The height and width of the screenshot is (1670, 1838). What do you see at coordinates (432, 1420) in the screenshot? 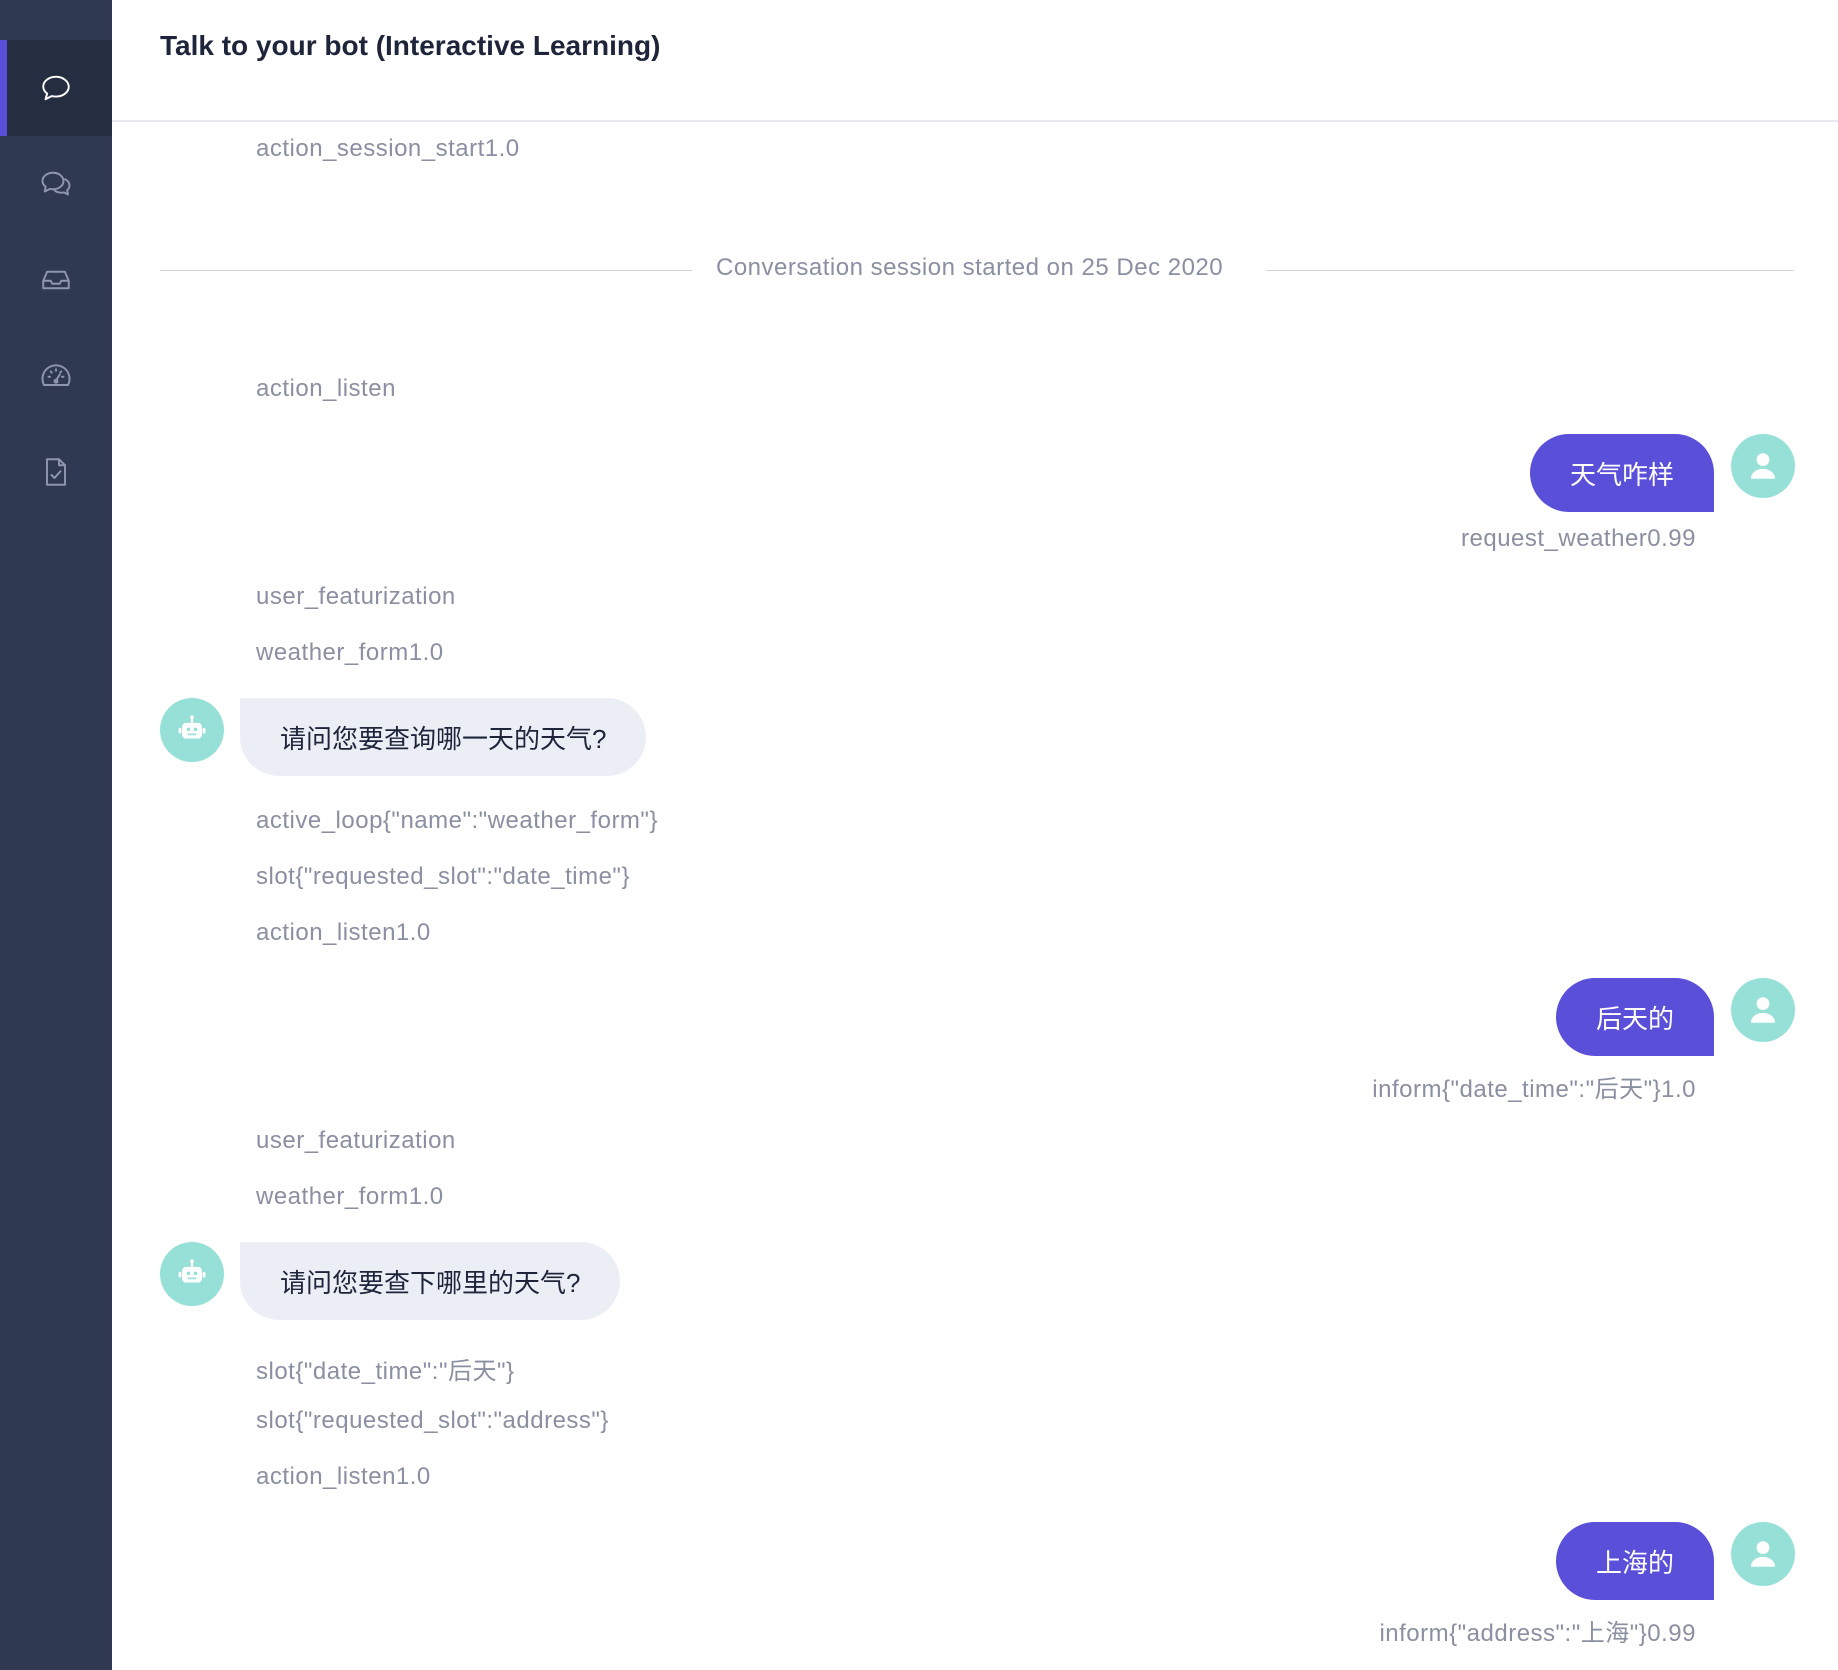
I see `event-label: slot{"requested_slot":"address"}` at bounding box center [432, 1420].